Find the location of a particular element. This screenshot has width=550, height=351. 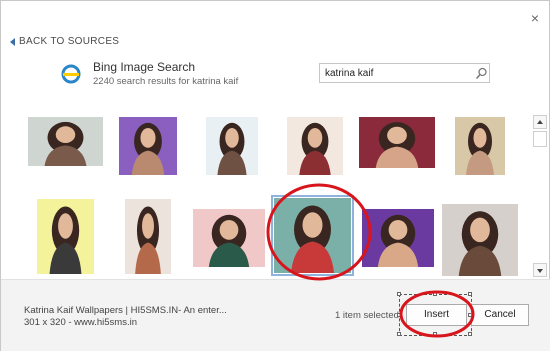

back-arrow-icon is located at coordinates (12, 41).